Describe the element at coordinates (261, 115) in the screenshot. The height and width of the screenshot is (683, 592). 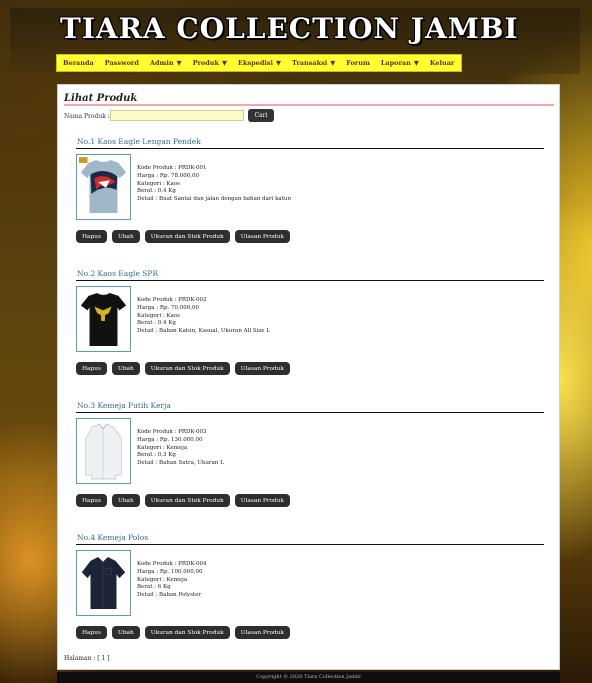
I see `search-button: Cari` at that location.